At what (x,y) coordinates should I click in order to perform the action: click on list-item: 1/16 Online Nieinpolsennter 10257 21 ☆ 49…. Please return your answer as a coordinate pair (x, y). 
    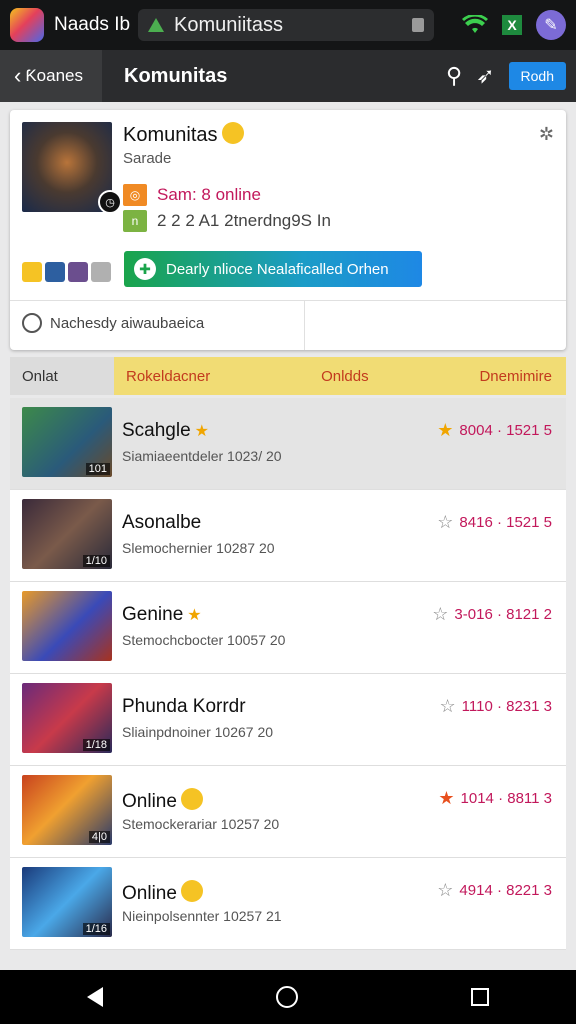
    Looking at the image, I should click on (288, 904).